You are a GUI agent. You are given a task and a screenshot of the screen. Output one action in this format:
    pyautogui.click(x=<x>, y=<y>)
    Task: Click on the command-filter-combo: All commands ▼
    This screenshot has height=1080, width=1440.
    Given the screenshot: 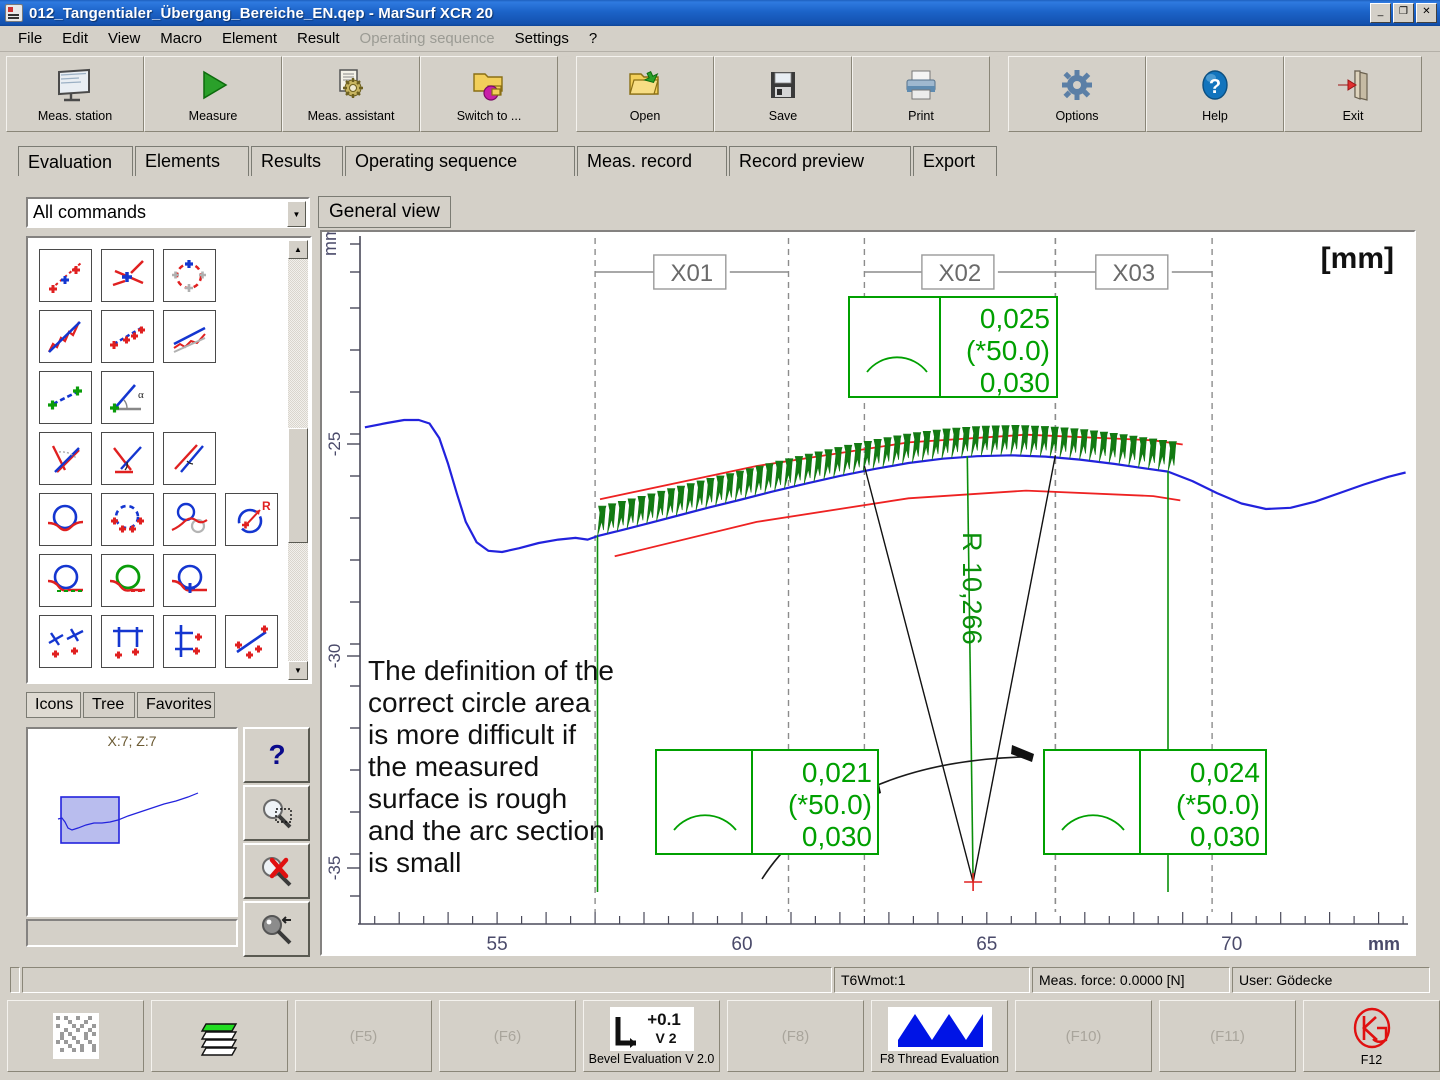 What is the action you would take?
    pyautogui.click(x=168, y=212)
    